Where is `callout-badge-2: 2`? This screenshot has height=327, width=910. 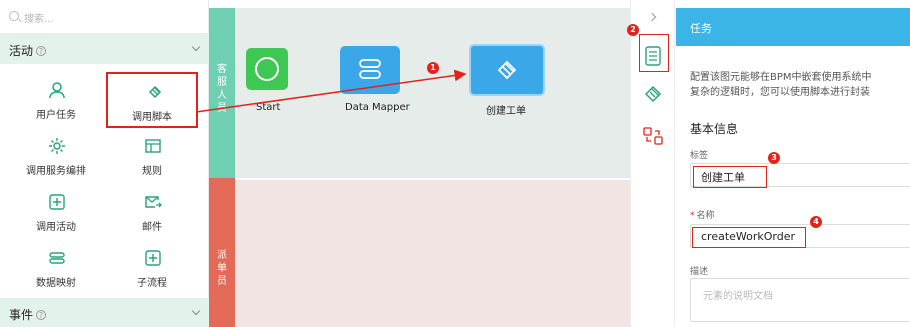 callout-badge-2: 2 is located at coordinates (633, 30).